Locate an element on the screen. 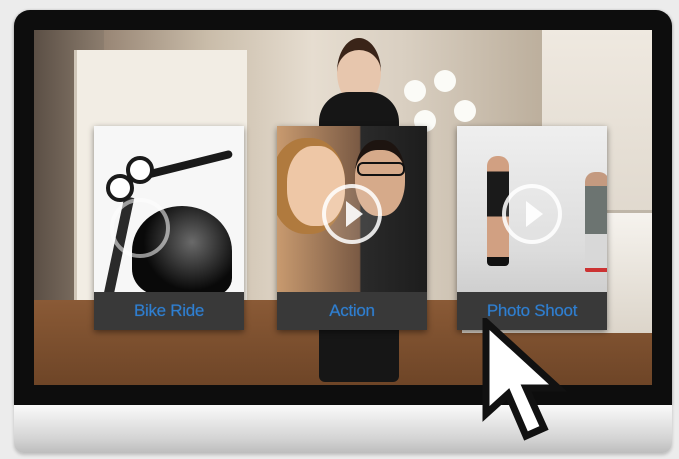  video-title: Bike Ride is located at coordinates (169, 311).